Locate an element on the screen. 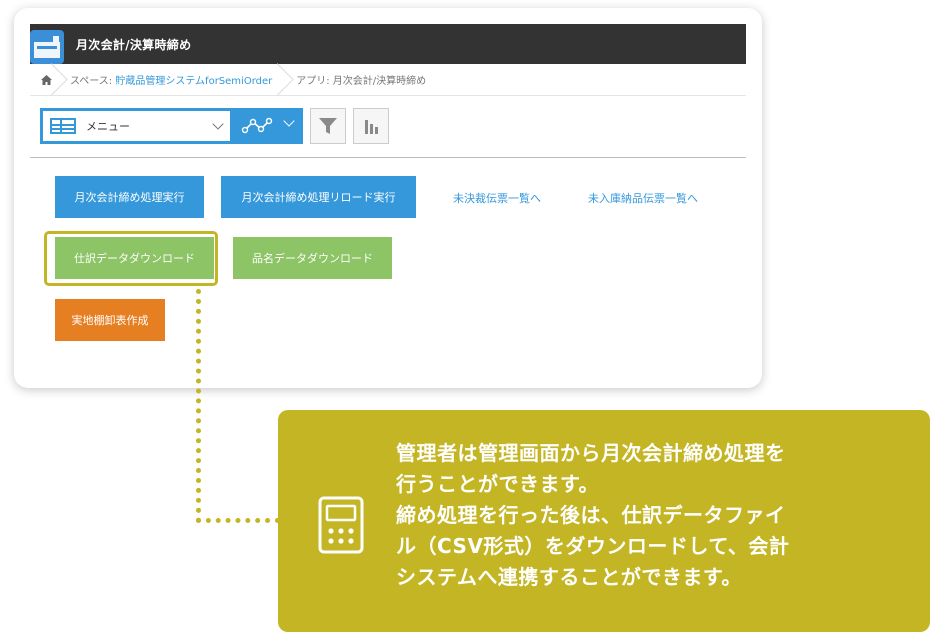 The width and height of the screenshot is (930, 632). line-graph-icon is located at coordinates (257, 125).